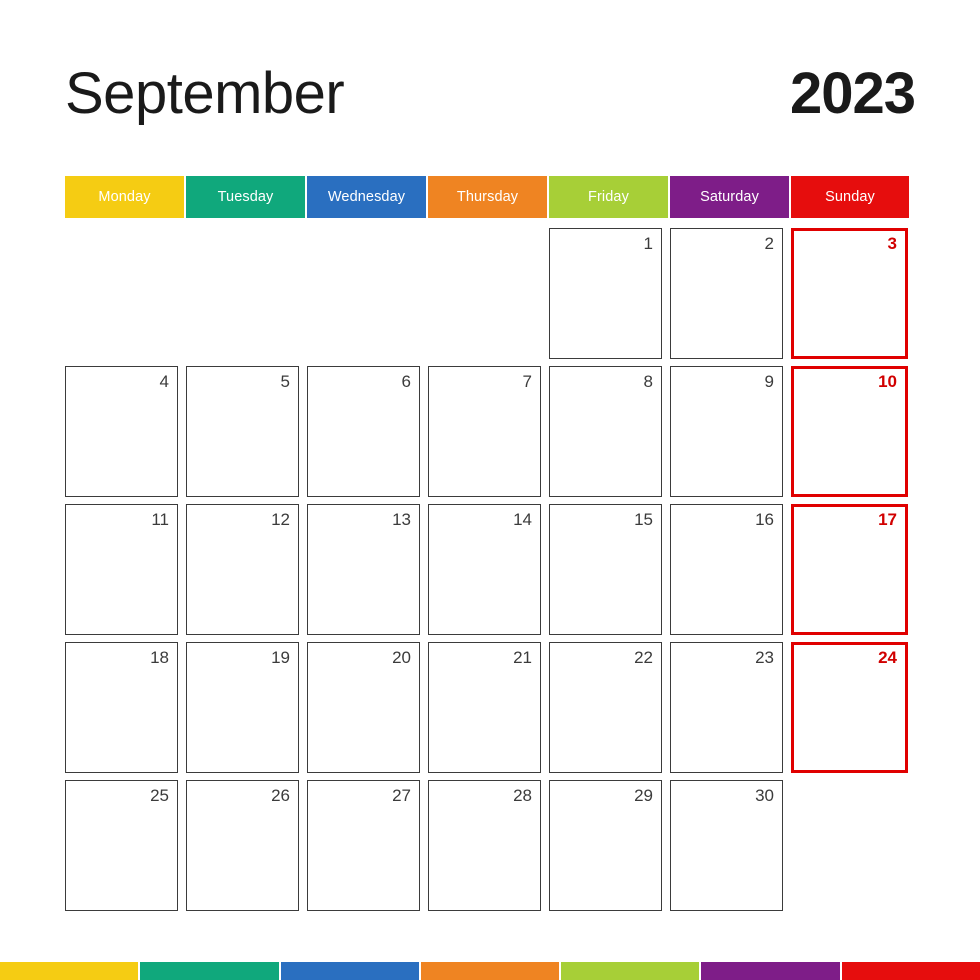 The image size is (980, 980). What do you see at coordinates (605, 707) in the screenshot?
I see `day-cell-22: 22` at bounding box center [605, 707].